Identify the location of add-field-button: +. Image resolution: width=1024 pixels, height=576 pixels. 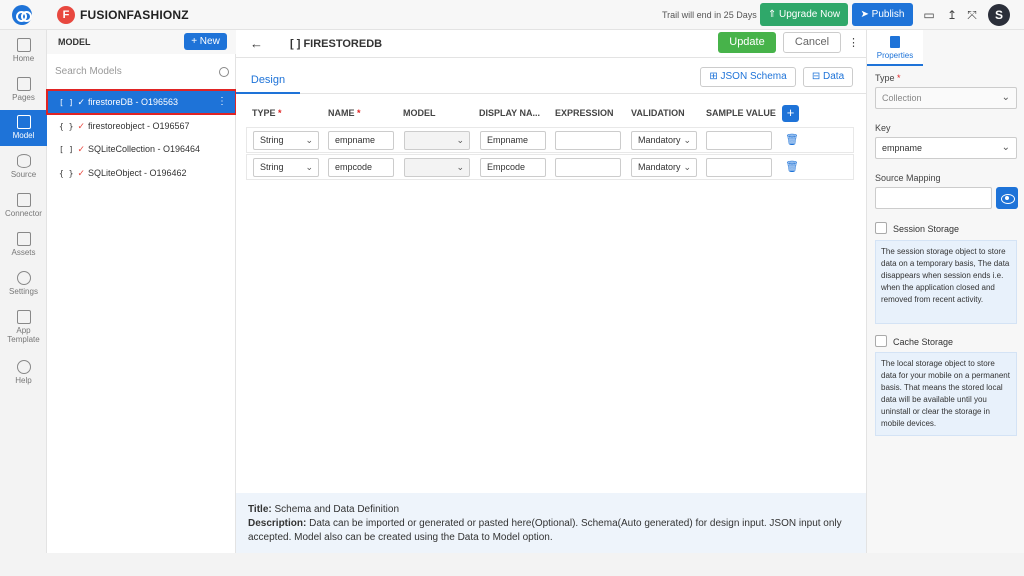
(790, 113).